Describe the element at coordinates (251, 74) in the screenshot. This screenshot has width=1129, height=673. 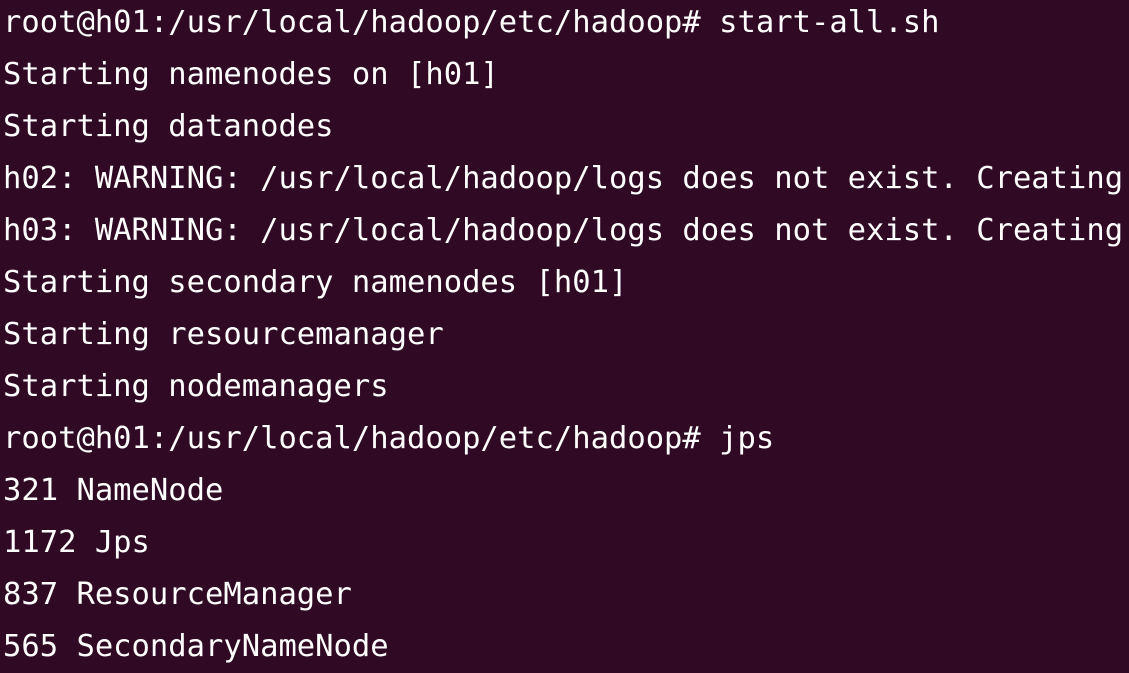
I see `output-line-namenodes: Starting namenodes on [h01]` at that location.